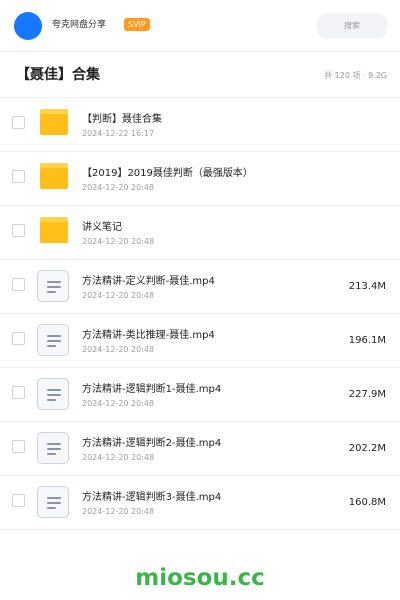 This screenshot has height=600, width=400. Describe the element at coordinates (58, 75) in the screenshot. I see `page-title: 【聂佳】合集` at that location.